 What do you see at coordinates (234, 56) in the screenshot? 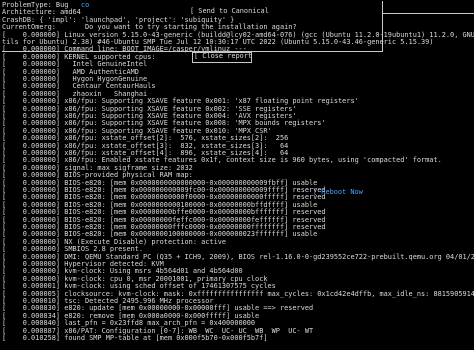
I see `close-report-button: [ Close report ]` at bounding box center [234, 56].